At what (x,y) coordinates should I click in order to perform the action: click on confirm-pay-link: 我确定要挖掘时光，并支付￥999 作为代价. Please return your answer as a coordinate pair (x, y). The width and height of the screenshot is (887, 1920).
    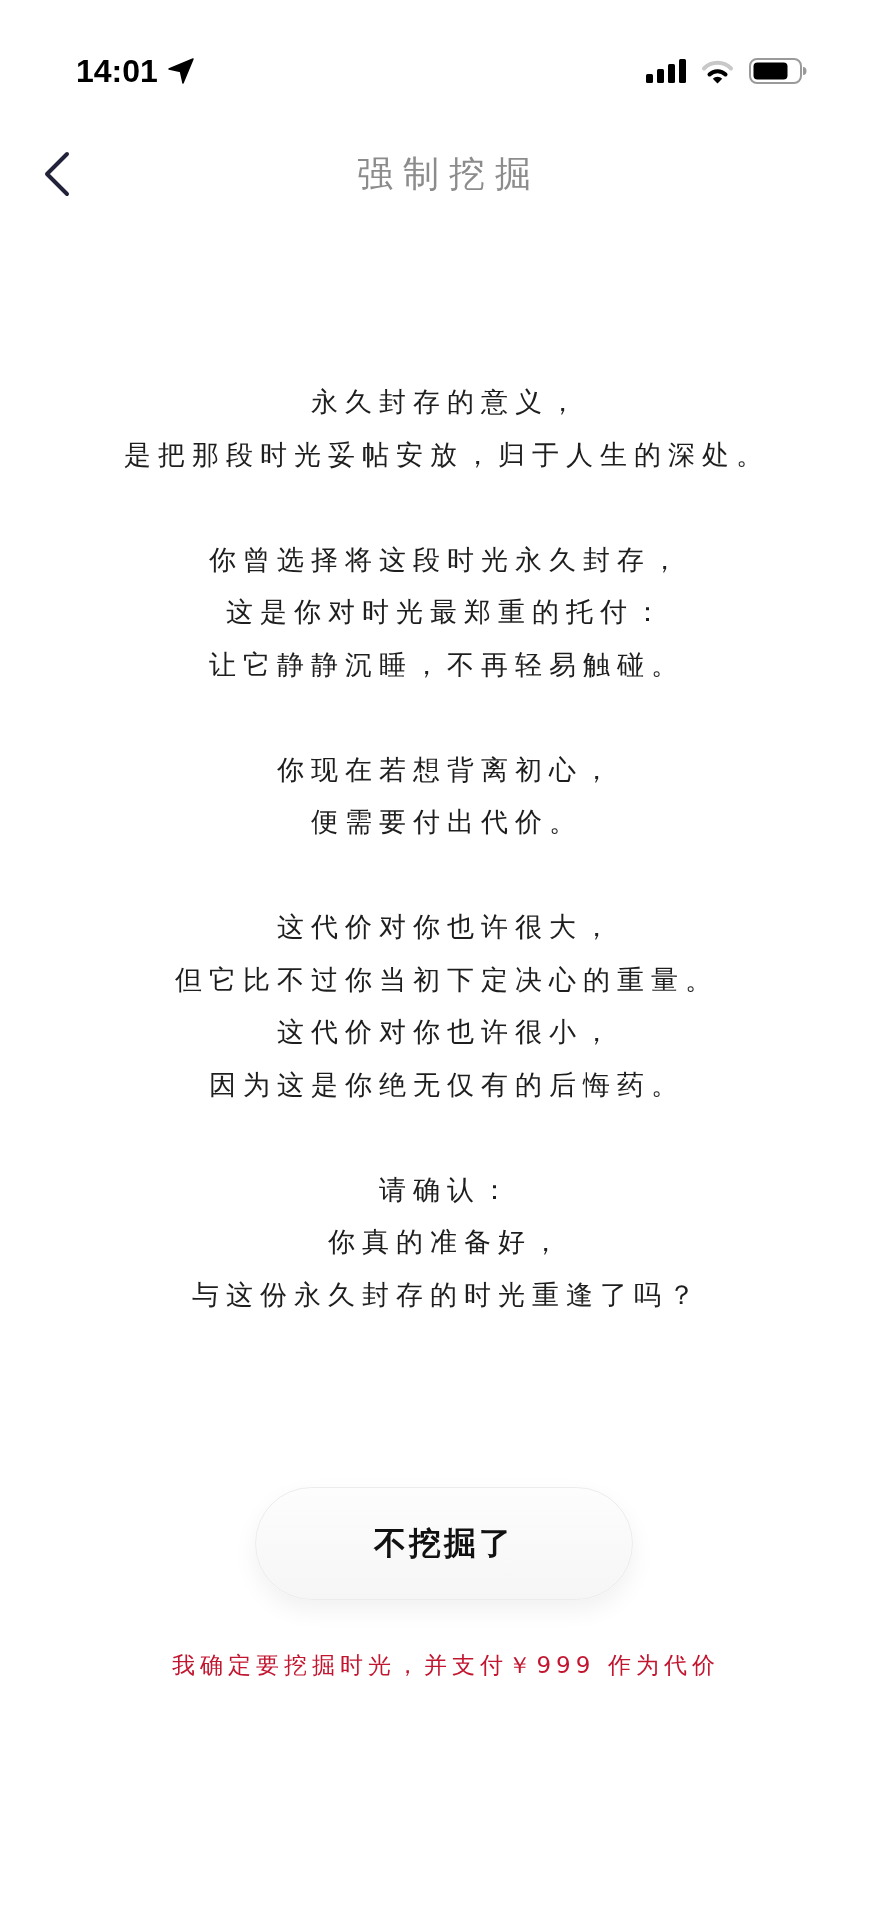
    Looking at the image, I should click on (443, 1665).